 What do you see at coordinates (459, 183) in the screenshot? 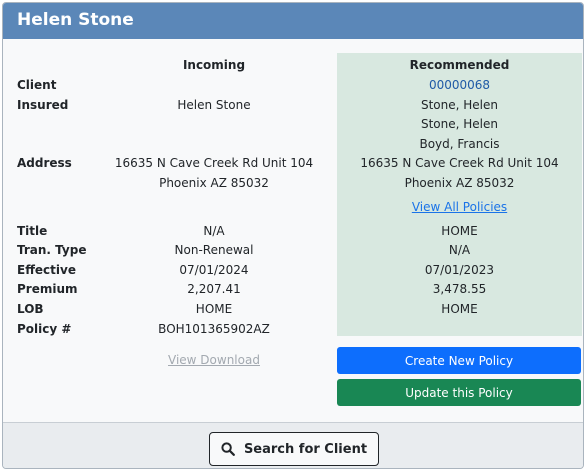
I see `recommended-address-line2: Phoenix AZ 85032` at bounding box center [459, 183].